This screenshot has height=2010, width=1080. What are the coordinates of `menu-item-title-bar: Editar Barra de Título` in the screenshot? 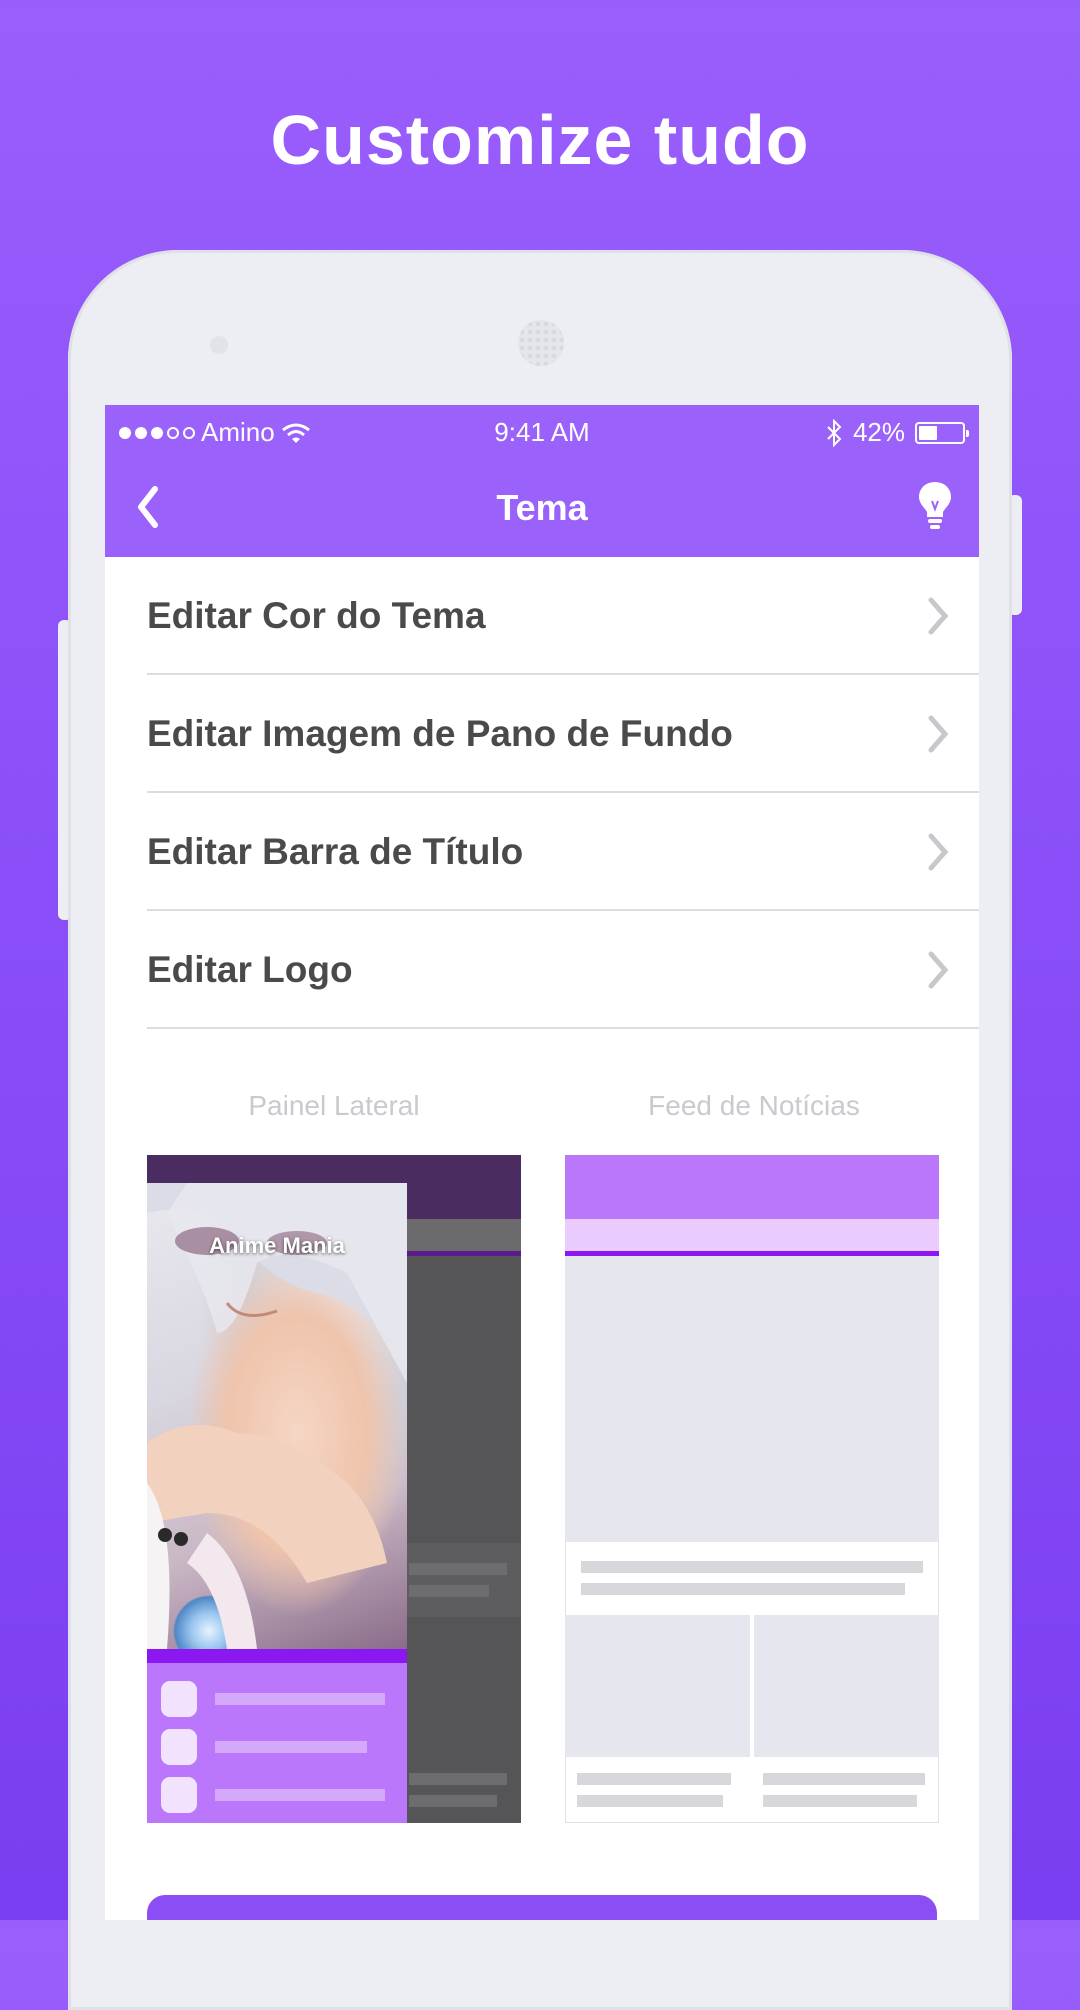 It's located at (563, 852).